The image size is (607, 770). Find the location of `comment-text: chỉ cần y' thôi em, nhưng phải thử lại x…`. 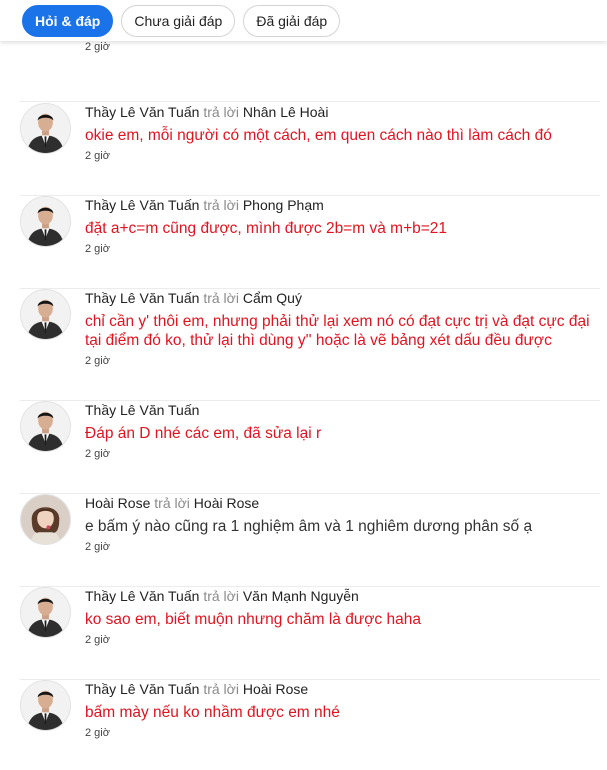

comment-text: chỉ cần y' thôi em, nhưng phải thử lại x… is located at coordinates (337, 331).